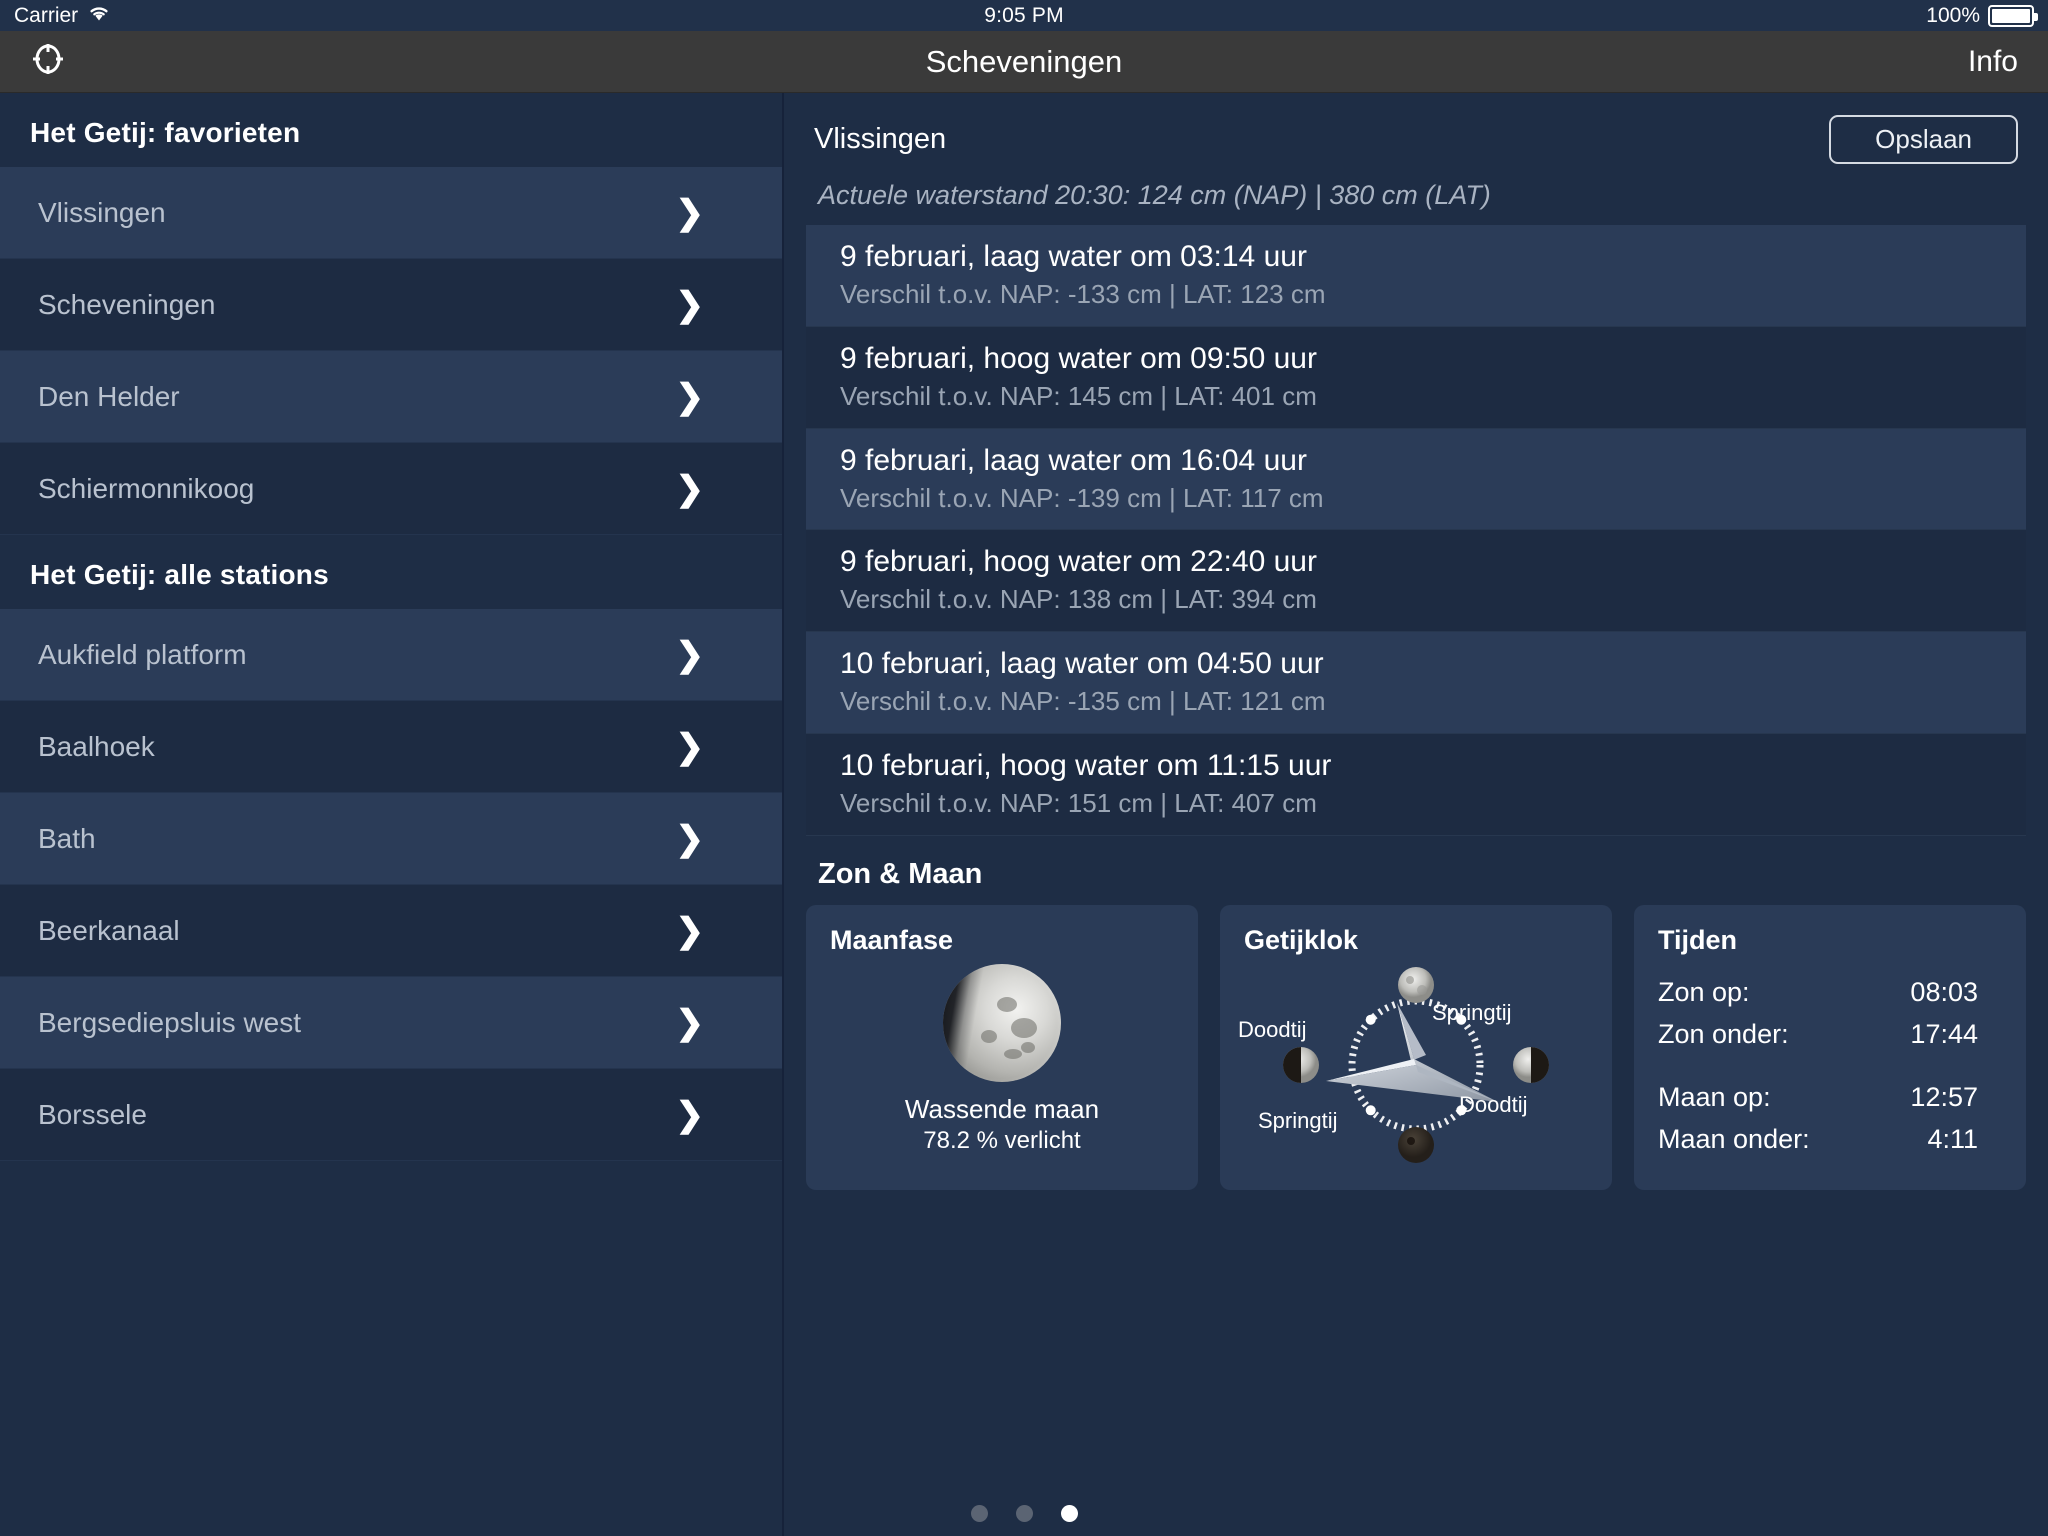 This screenshot has height=1536, width=2048. I want to click on times-row-moonrise: Maan op: 12:57, so click(1830, 1098).